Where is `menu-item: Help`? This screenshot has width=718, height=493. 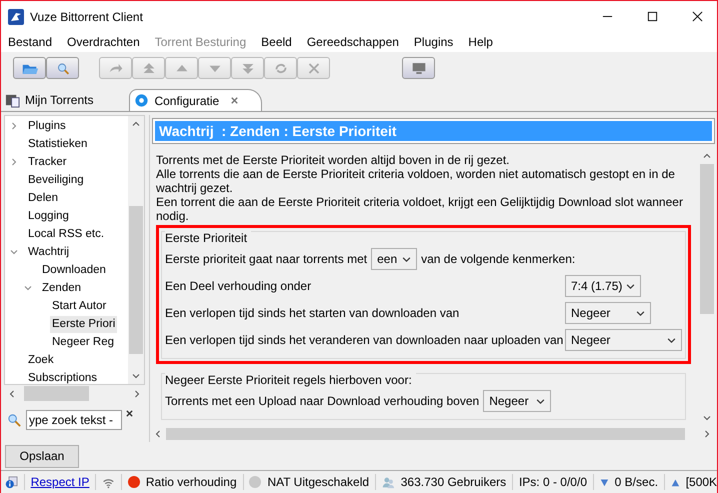
menu-item: Help is located at coordinates (480, 42).